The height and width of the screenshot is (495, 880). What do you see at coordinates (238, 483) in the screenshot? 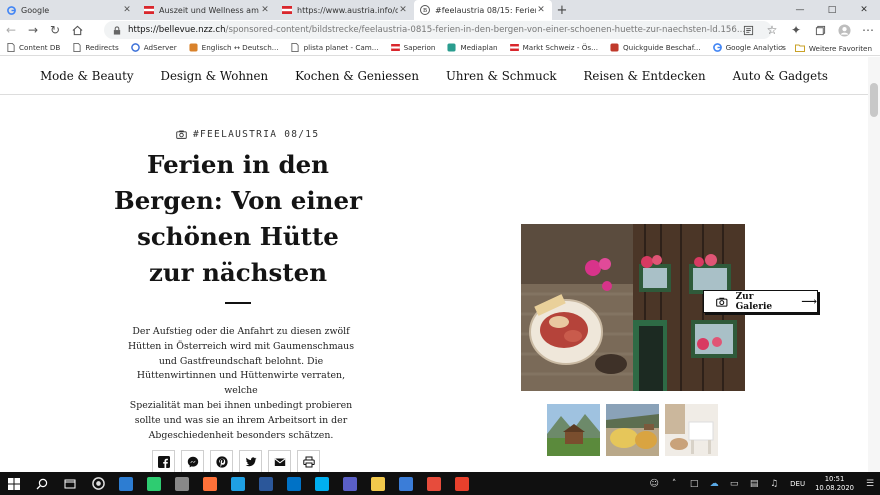
I see `edge-icon` at bounding box center [238, 483].